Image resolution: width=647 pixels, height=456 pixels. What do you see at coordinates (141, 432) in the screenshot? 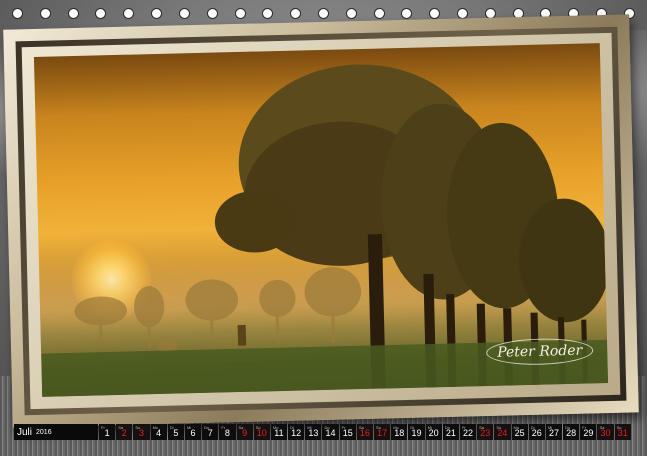
I see `calendar-day: So 3` at bounding box center [141, 432].